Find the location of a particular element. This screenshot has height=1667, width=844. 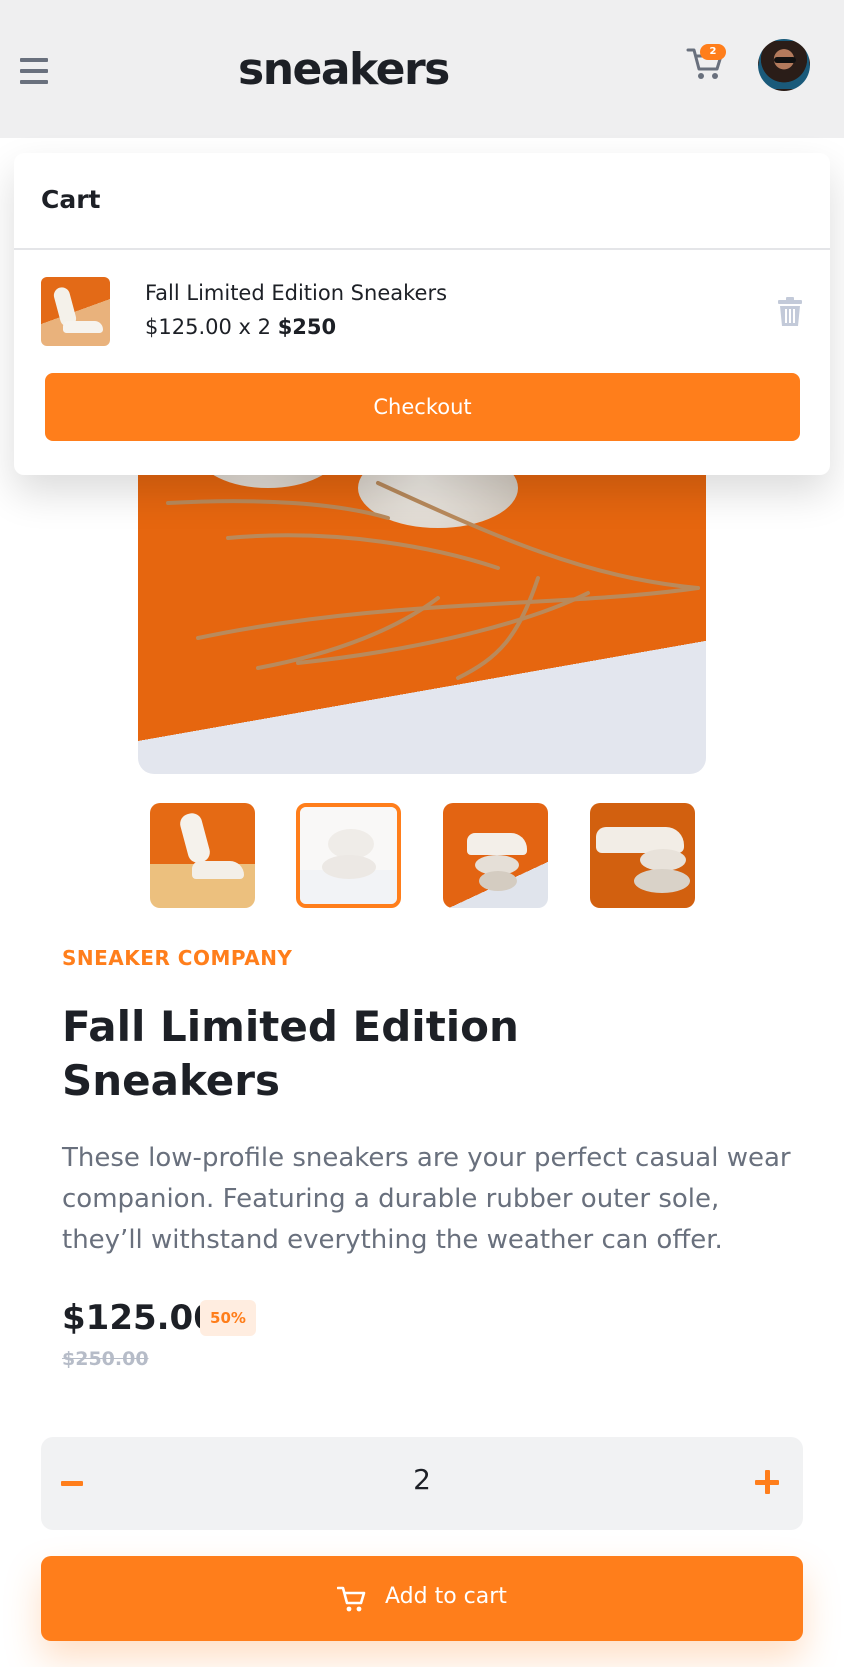

cart-title: Cart is located at coordinates (71, 199).